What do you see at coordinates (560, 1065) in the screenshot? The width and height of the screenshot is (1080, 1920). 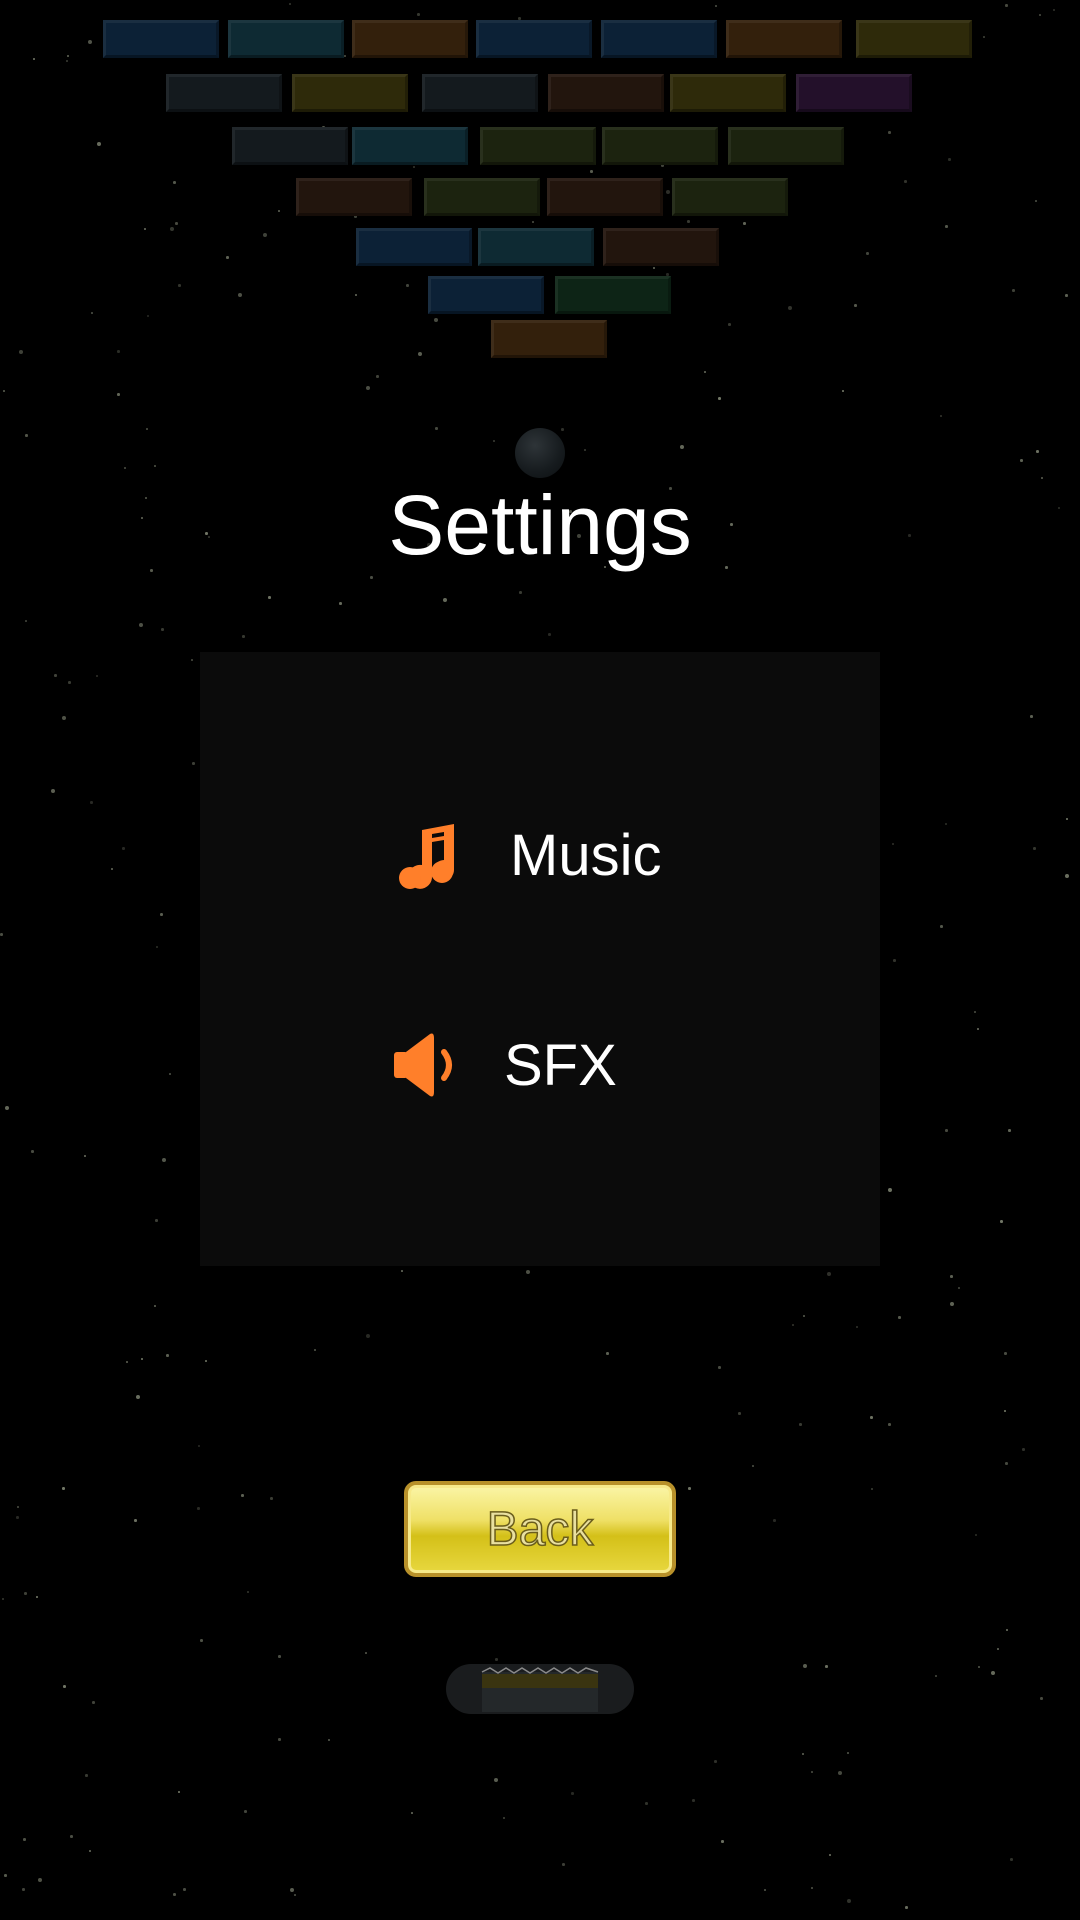 I see `sfx-label: SFX` at bounding box center [560, 1065].